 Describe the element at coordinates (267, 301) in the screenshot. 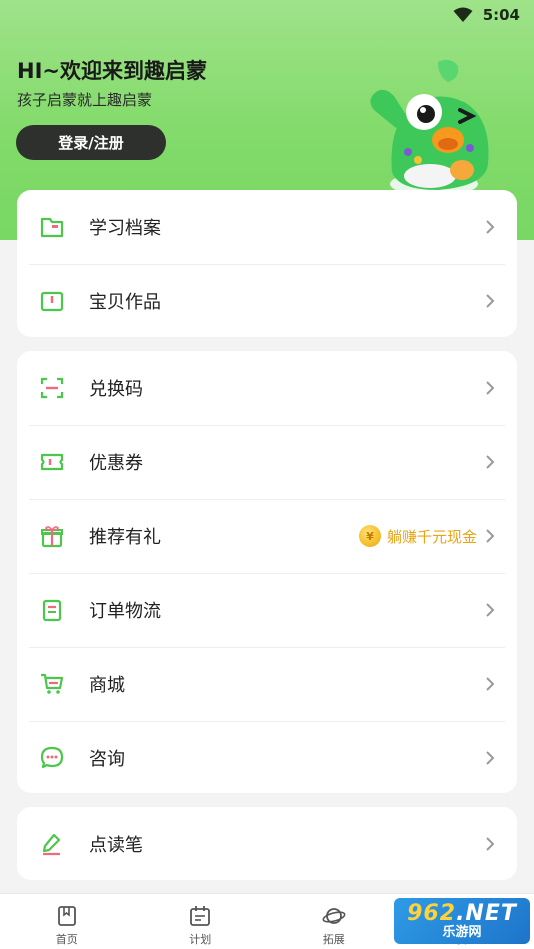

I see `menu-item-baby-works: 宝贝作品` at that location.